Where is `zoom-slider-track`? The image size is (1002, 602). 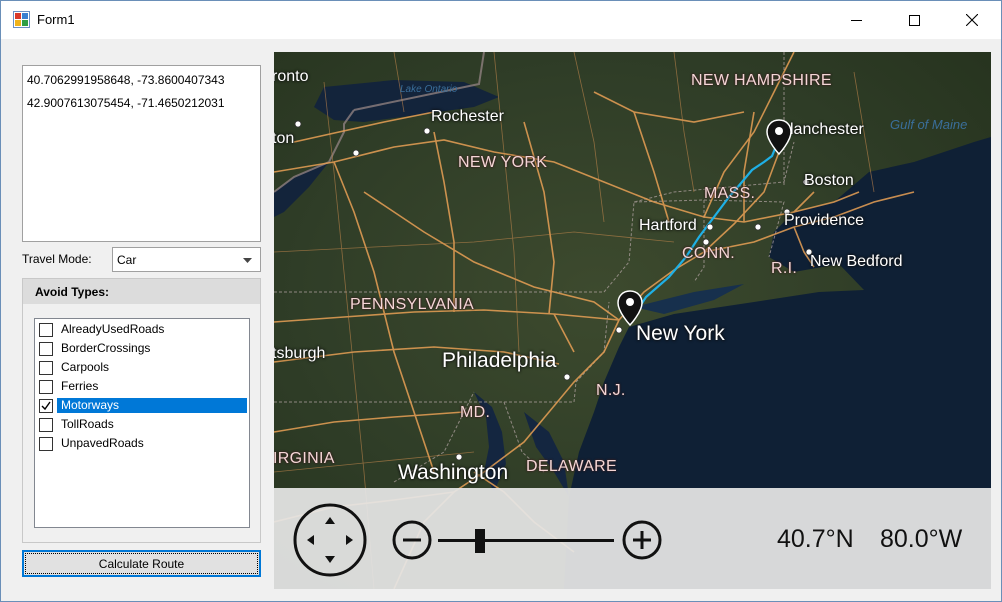
zoom-slider-track is located at coordinates (526, 540).